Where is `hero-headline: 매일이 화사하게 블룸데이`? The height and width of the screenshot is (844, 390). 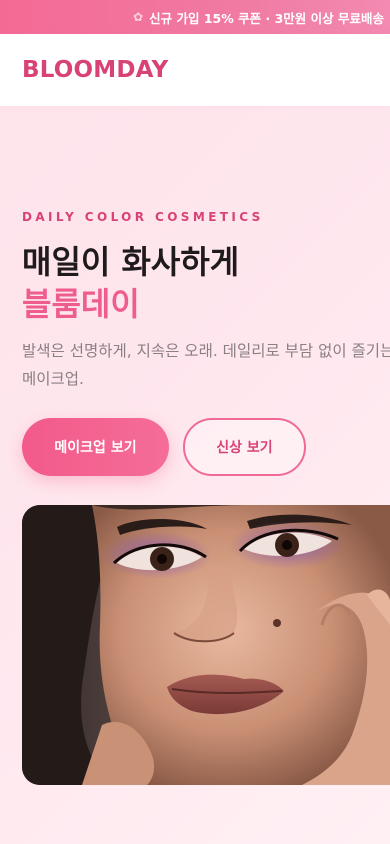
hero-headline: 매일이 화사하게 블룸데이 is located at coordinates (206, 283).